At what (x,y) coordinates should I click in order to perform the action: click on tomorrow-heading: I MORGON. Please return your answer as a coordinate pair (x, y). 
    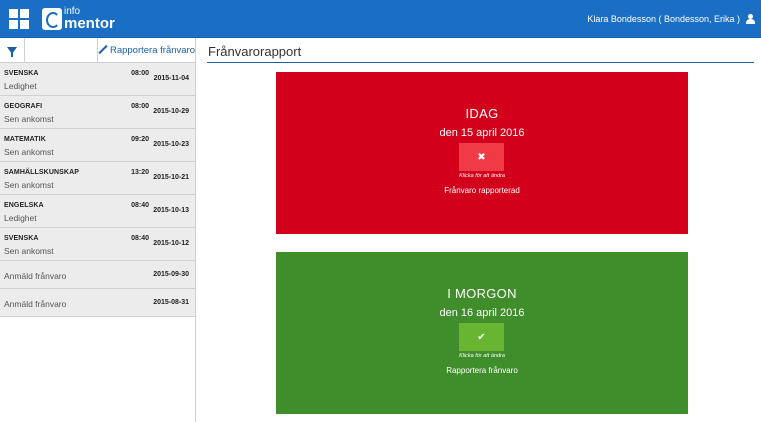
    Looking at the image, I should click on (482, 293).